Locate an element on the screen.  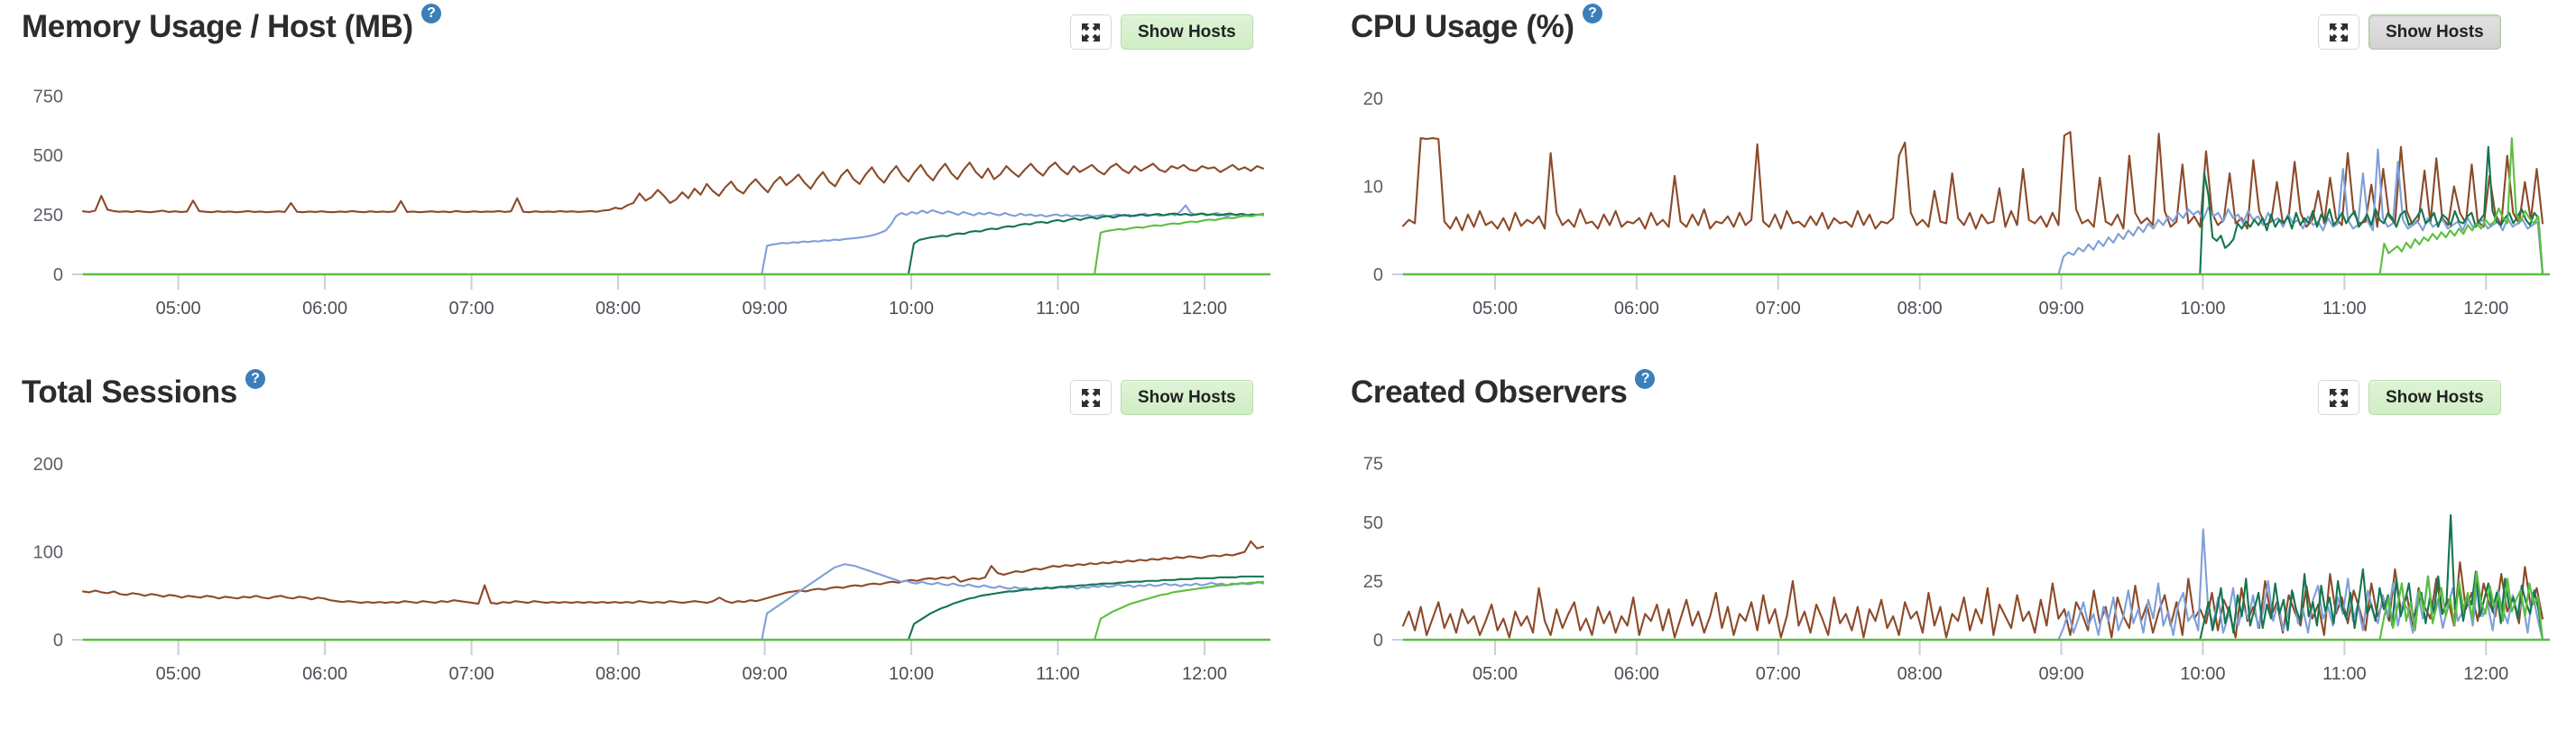
svg-text: 100 is located at coordinates (48, 553).